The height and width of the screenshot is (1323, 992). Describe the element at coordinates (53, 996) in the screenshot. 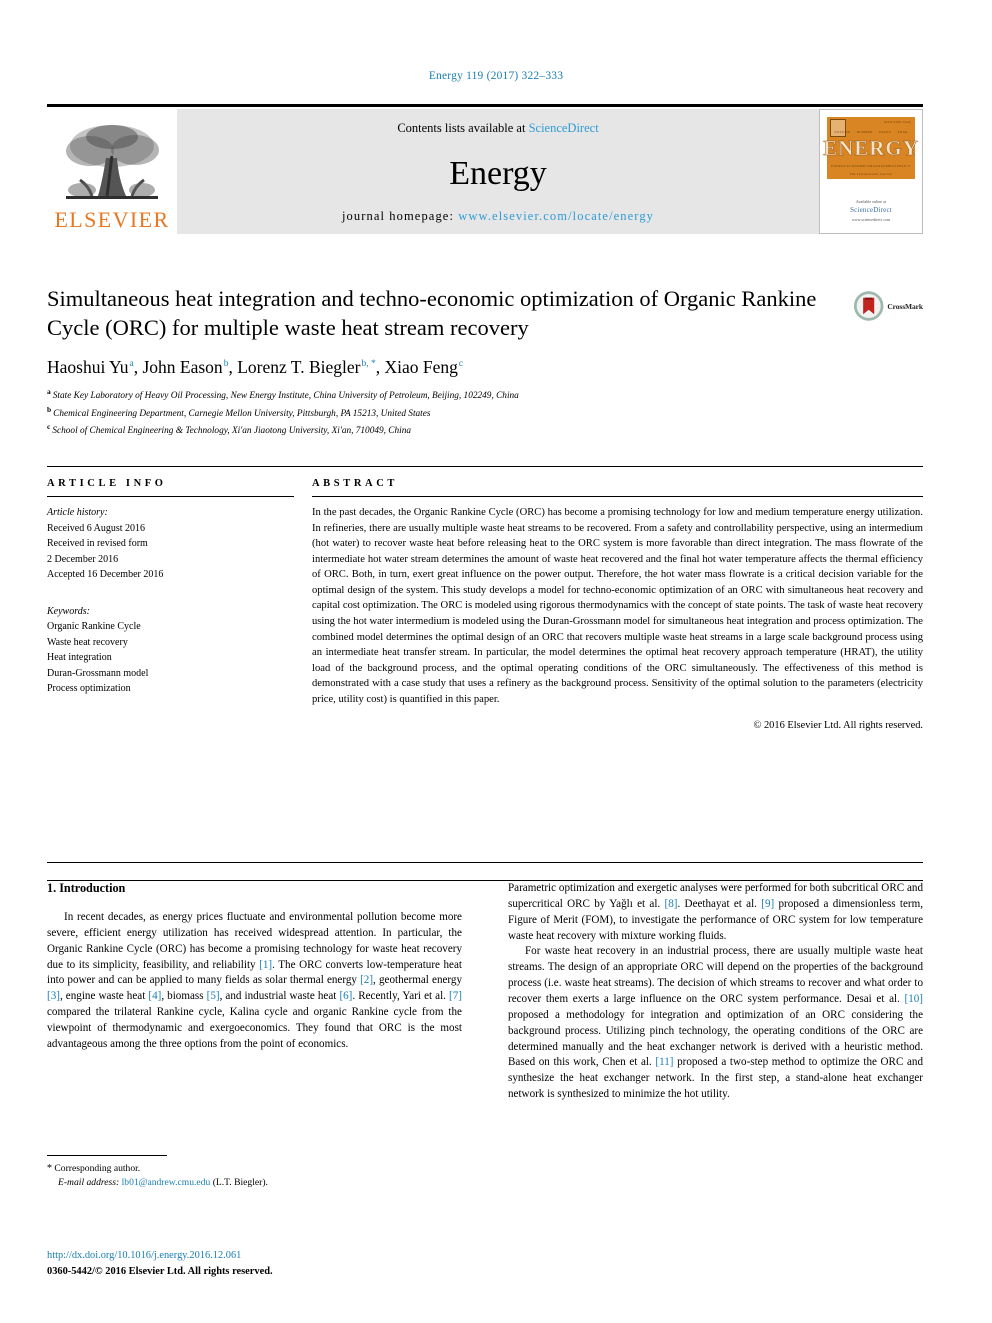

I see `citation-ref: [3]` at that location.